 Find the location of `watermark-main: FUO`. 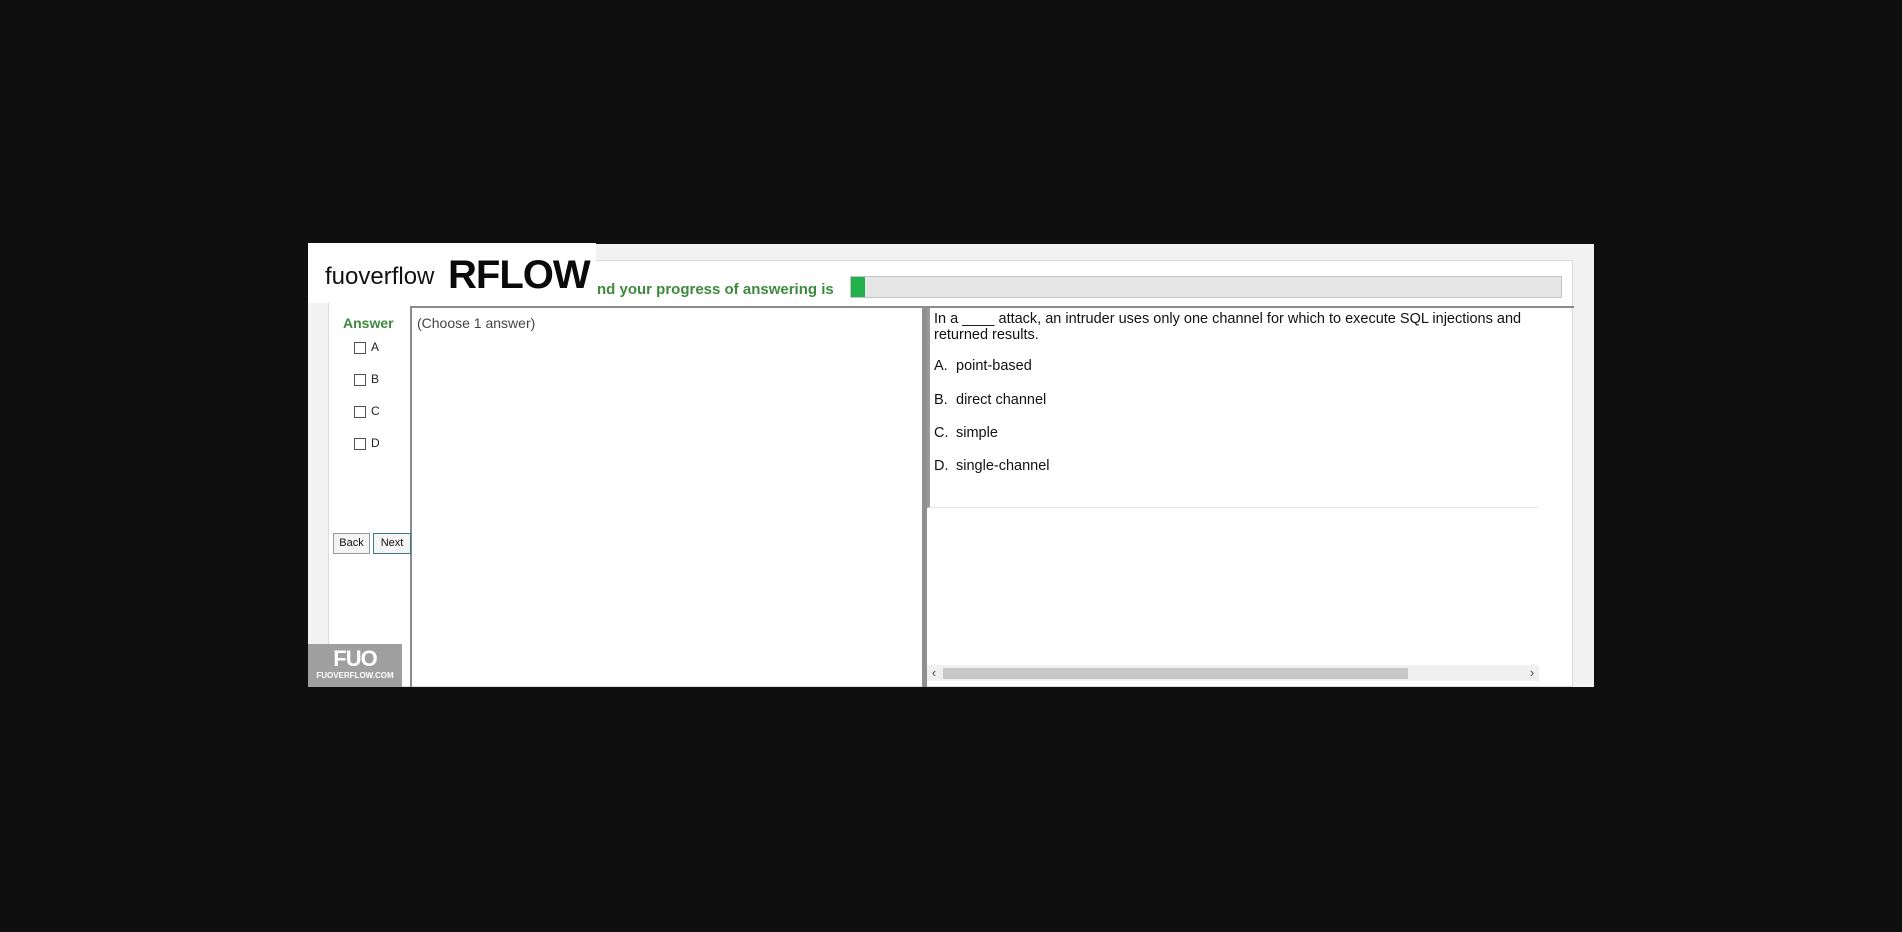

watermark-main: FUO is located at coordinates (355, 658).